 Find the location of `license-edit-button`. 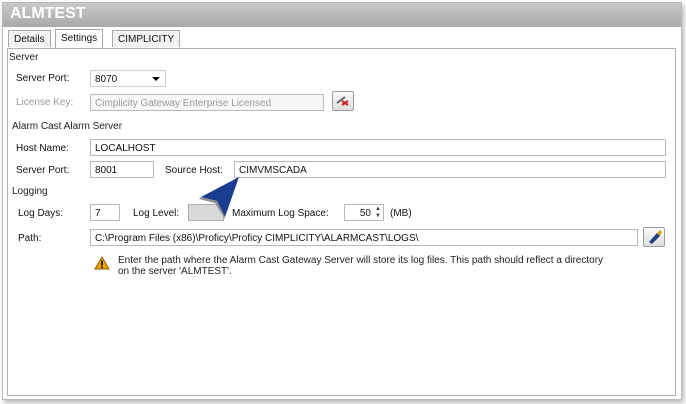

license-edit-button is located at coordinates (343, 101).